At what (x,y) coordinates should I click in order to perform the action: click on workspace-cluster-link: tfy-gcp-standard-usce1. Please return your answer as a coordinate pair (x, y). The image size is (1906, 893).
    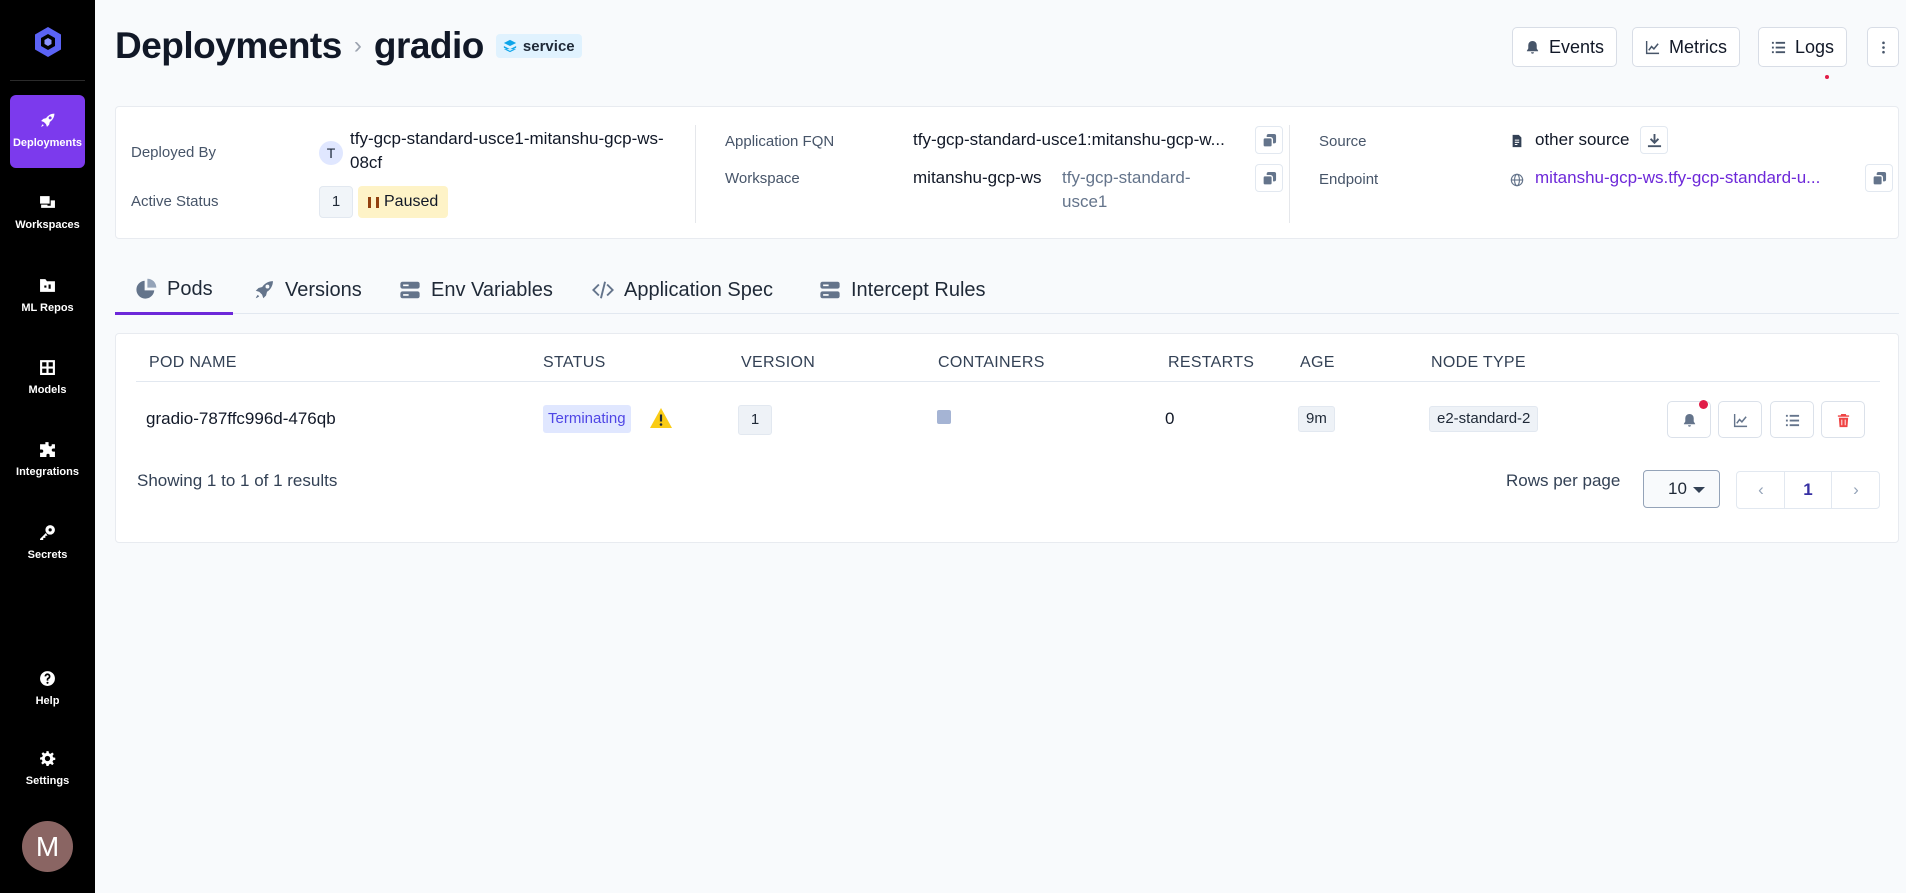
    Looking at the image, I should click on (1147, 190).